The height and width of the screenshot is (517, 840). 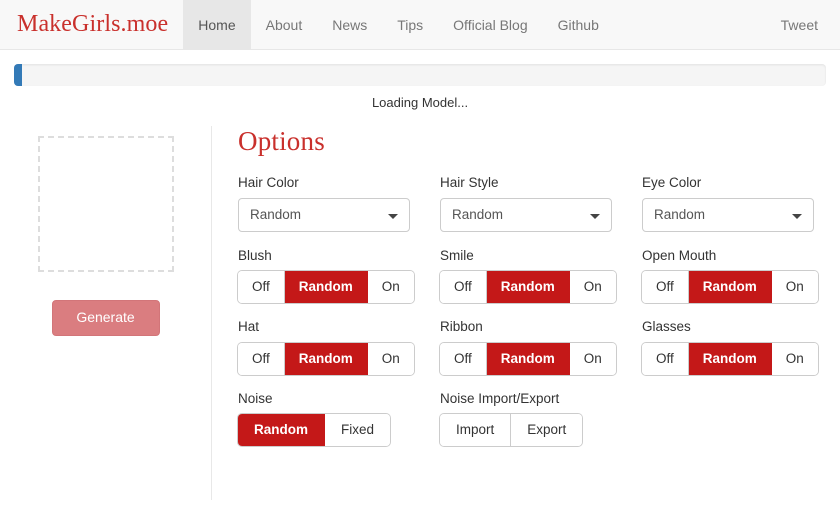 I want to click on option-cell-eye-color: Eye Color Random, so click(x=741, y=204).